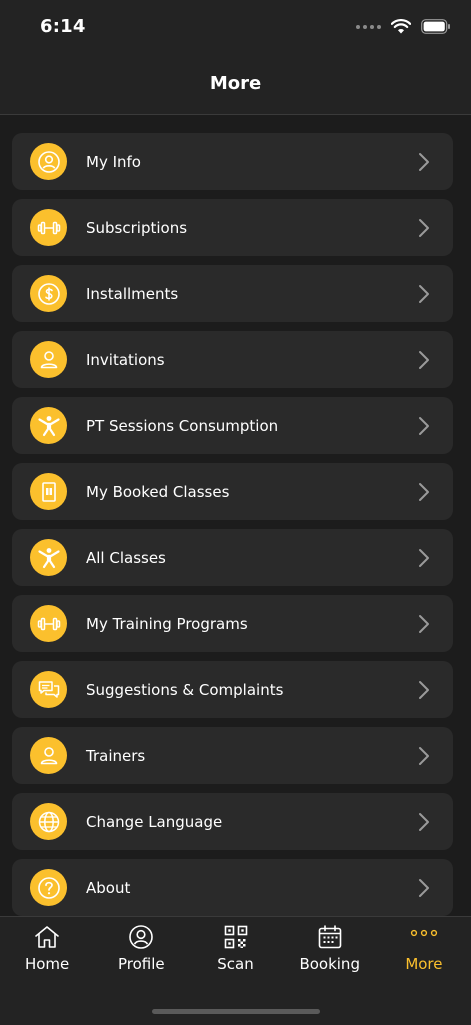  I want to click on tab-label: More, so click(424, 964).